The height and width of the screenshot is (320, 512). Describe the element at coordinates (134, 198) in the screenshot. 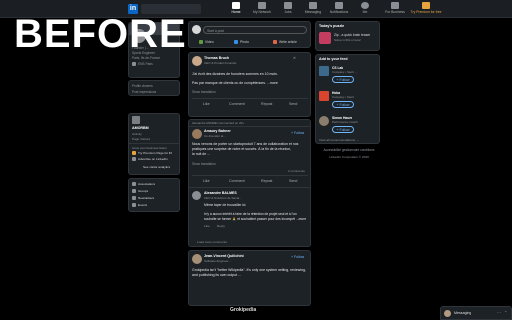

I see `newsletters-icon` at that location.